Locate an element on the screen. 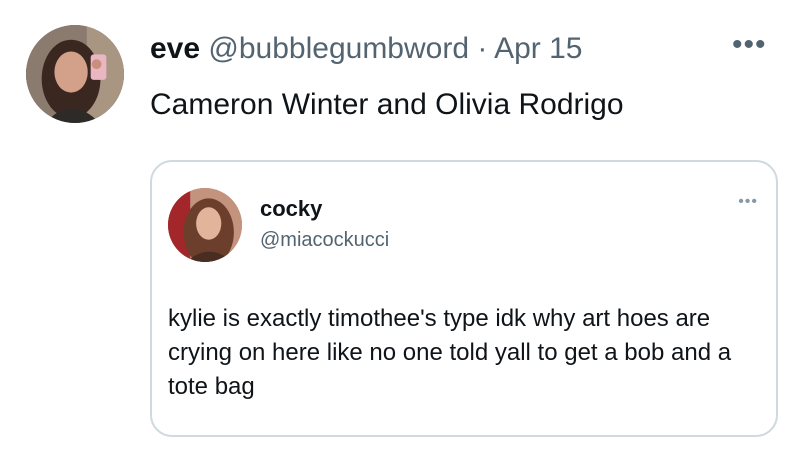 The image size is (800, 465). quoted-author-avatar is located at coordinates (205, 225).